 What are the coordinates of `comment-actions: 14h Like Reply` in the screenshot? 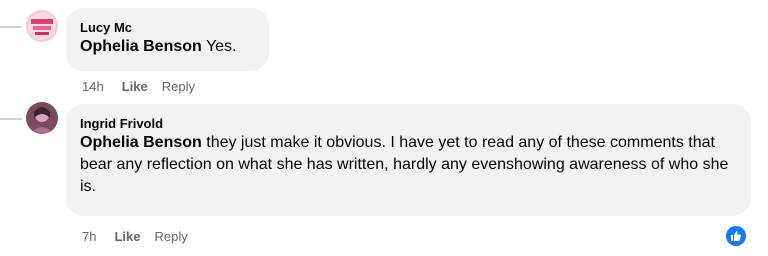 It's located at (138, 86).